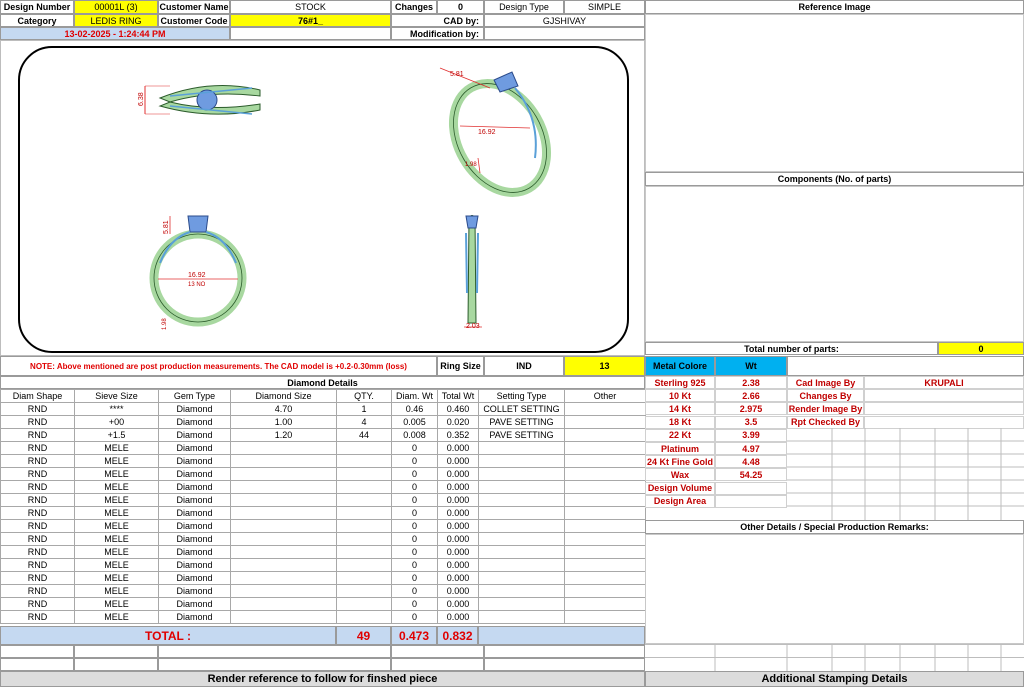  What do you see at coordinates (751, 462) in the screenshot?
I see `metal-weight: 4.48` at bounding box center [751, 462].